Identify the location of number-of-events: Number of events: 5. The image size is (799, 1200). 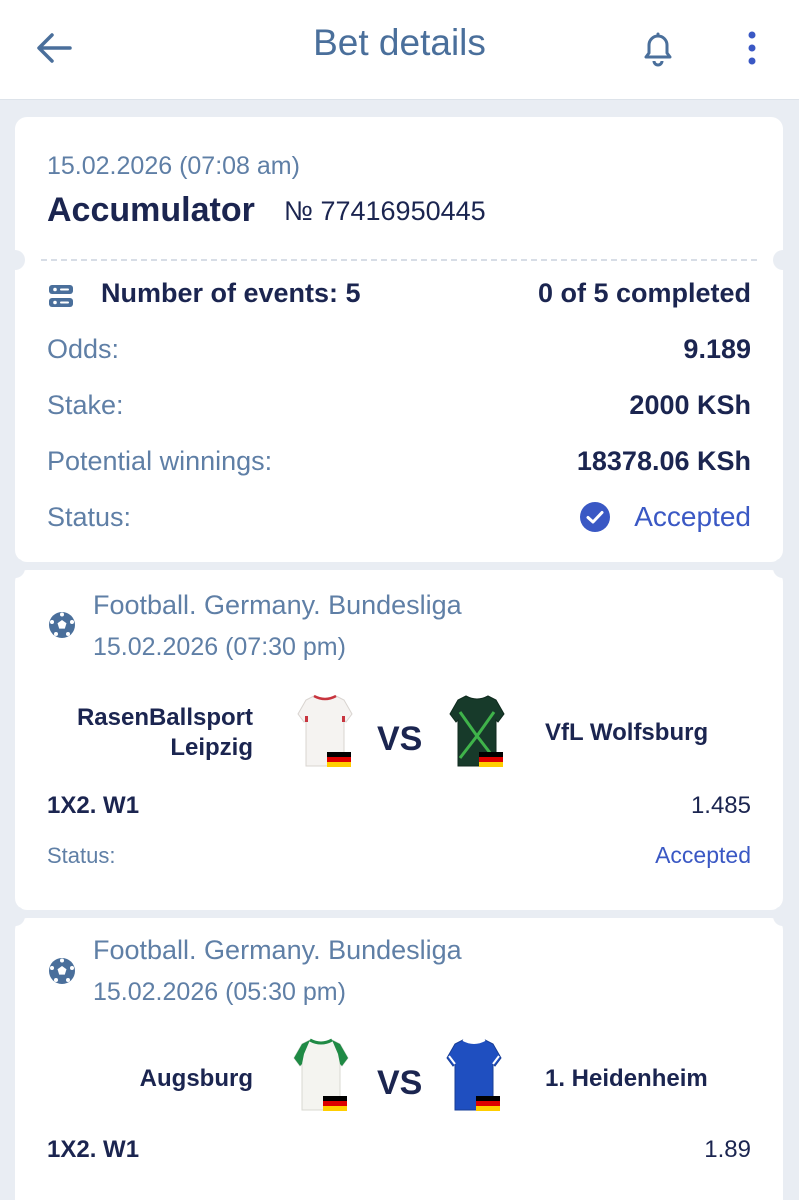
(231, 293).